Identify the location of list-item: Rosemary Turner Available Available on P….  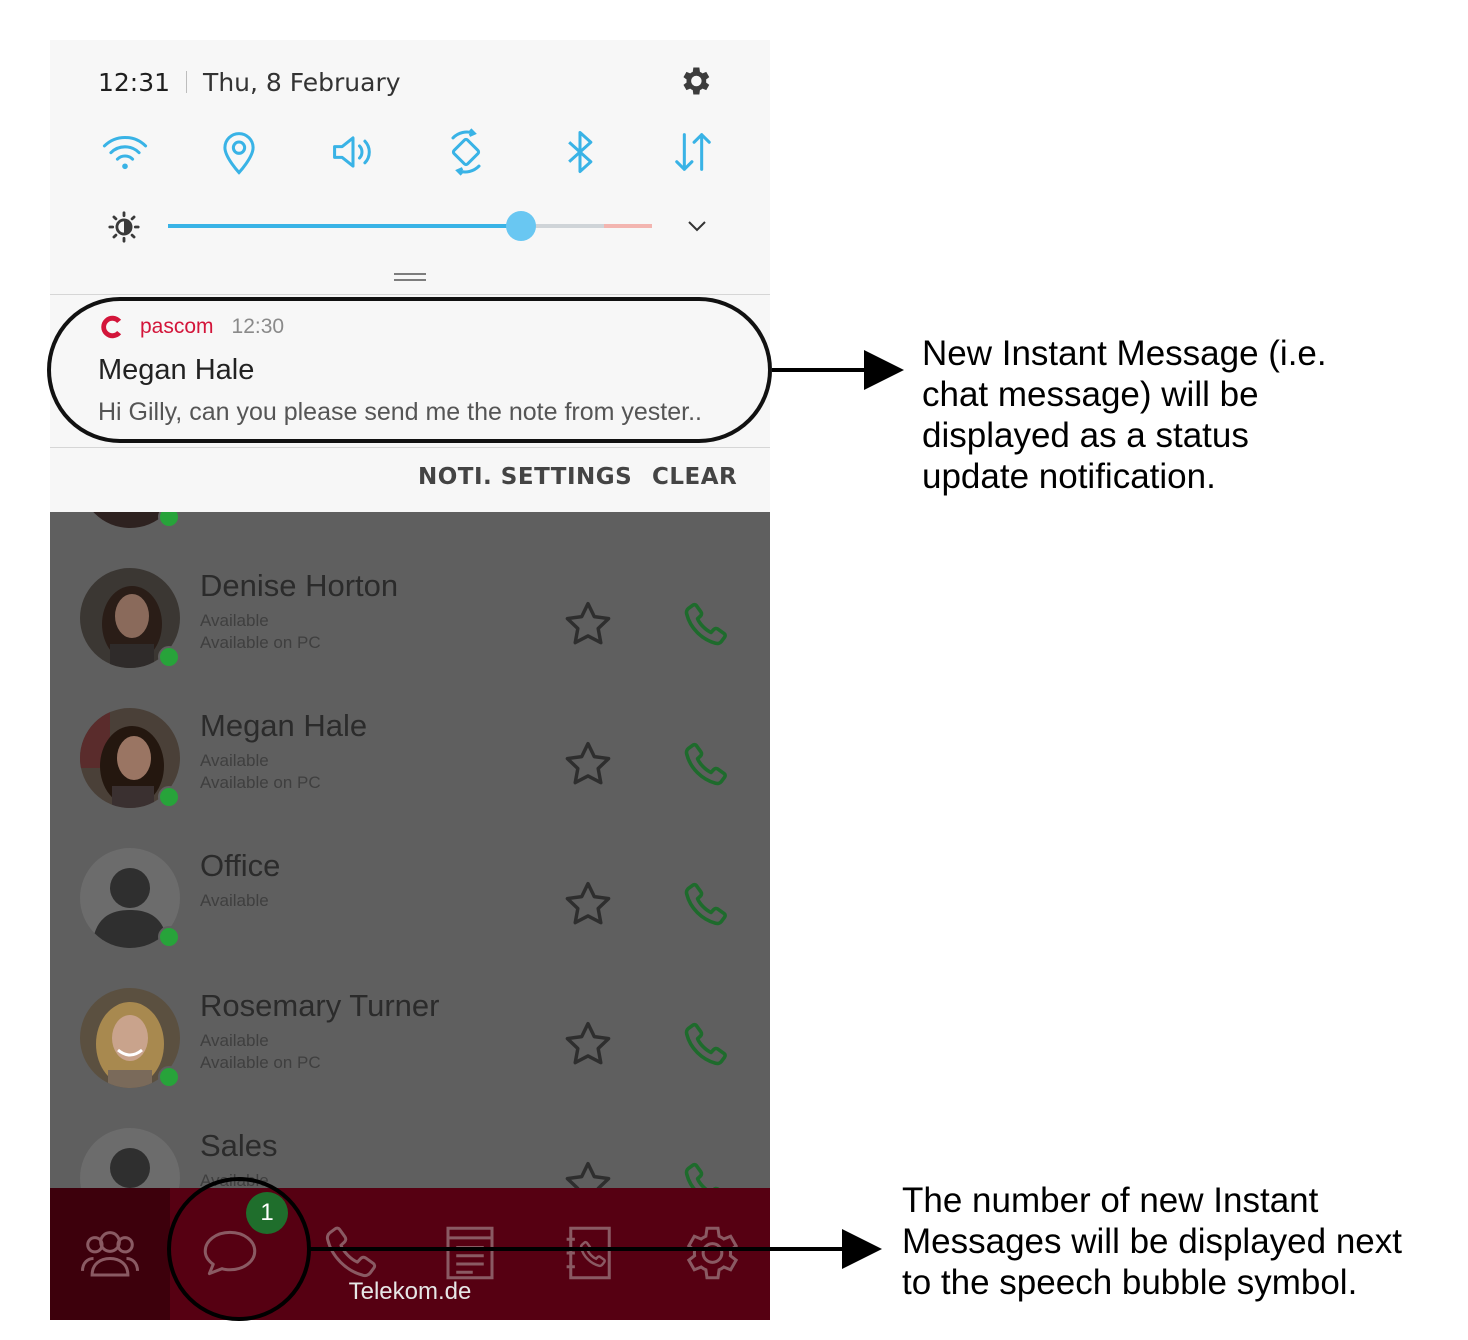
(410, 1058).